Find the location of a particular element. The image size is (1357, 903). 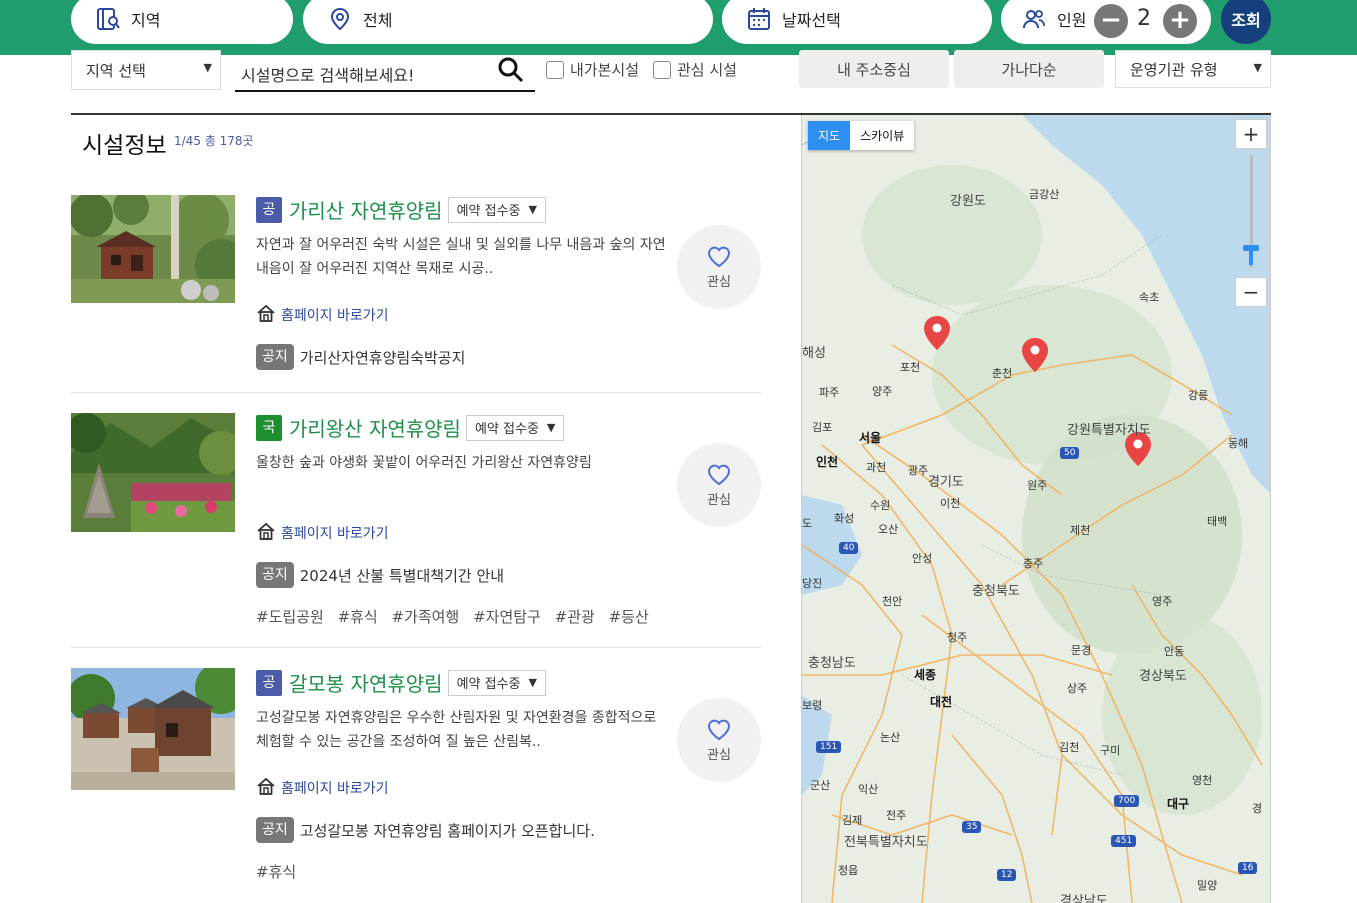

people-label: 인원 is located at coordinates (1072, 20).